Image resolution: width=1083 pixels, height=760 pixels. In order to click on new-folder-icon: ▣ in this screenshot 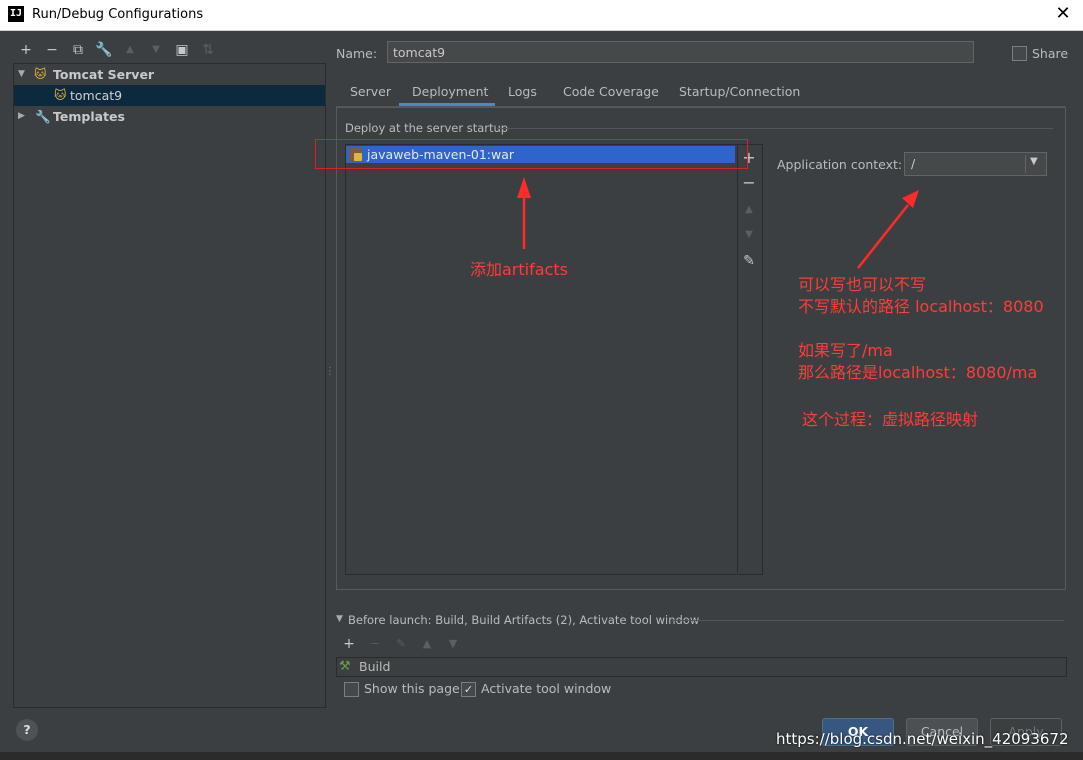, I will do `click(182, 50)`.